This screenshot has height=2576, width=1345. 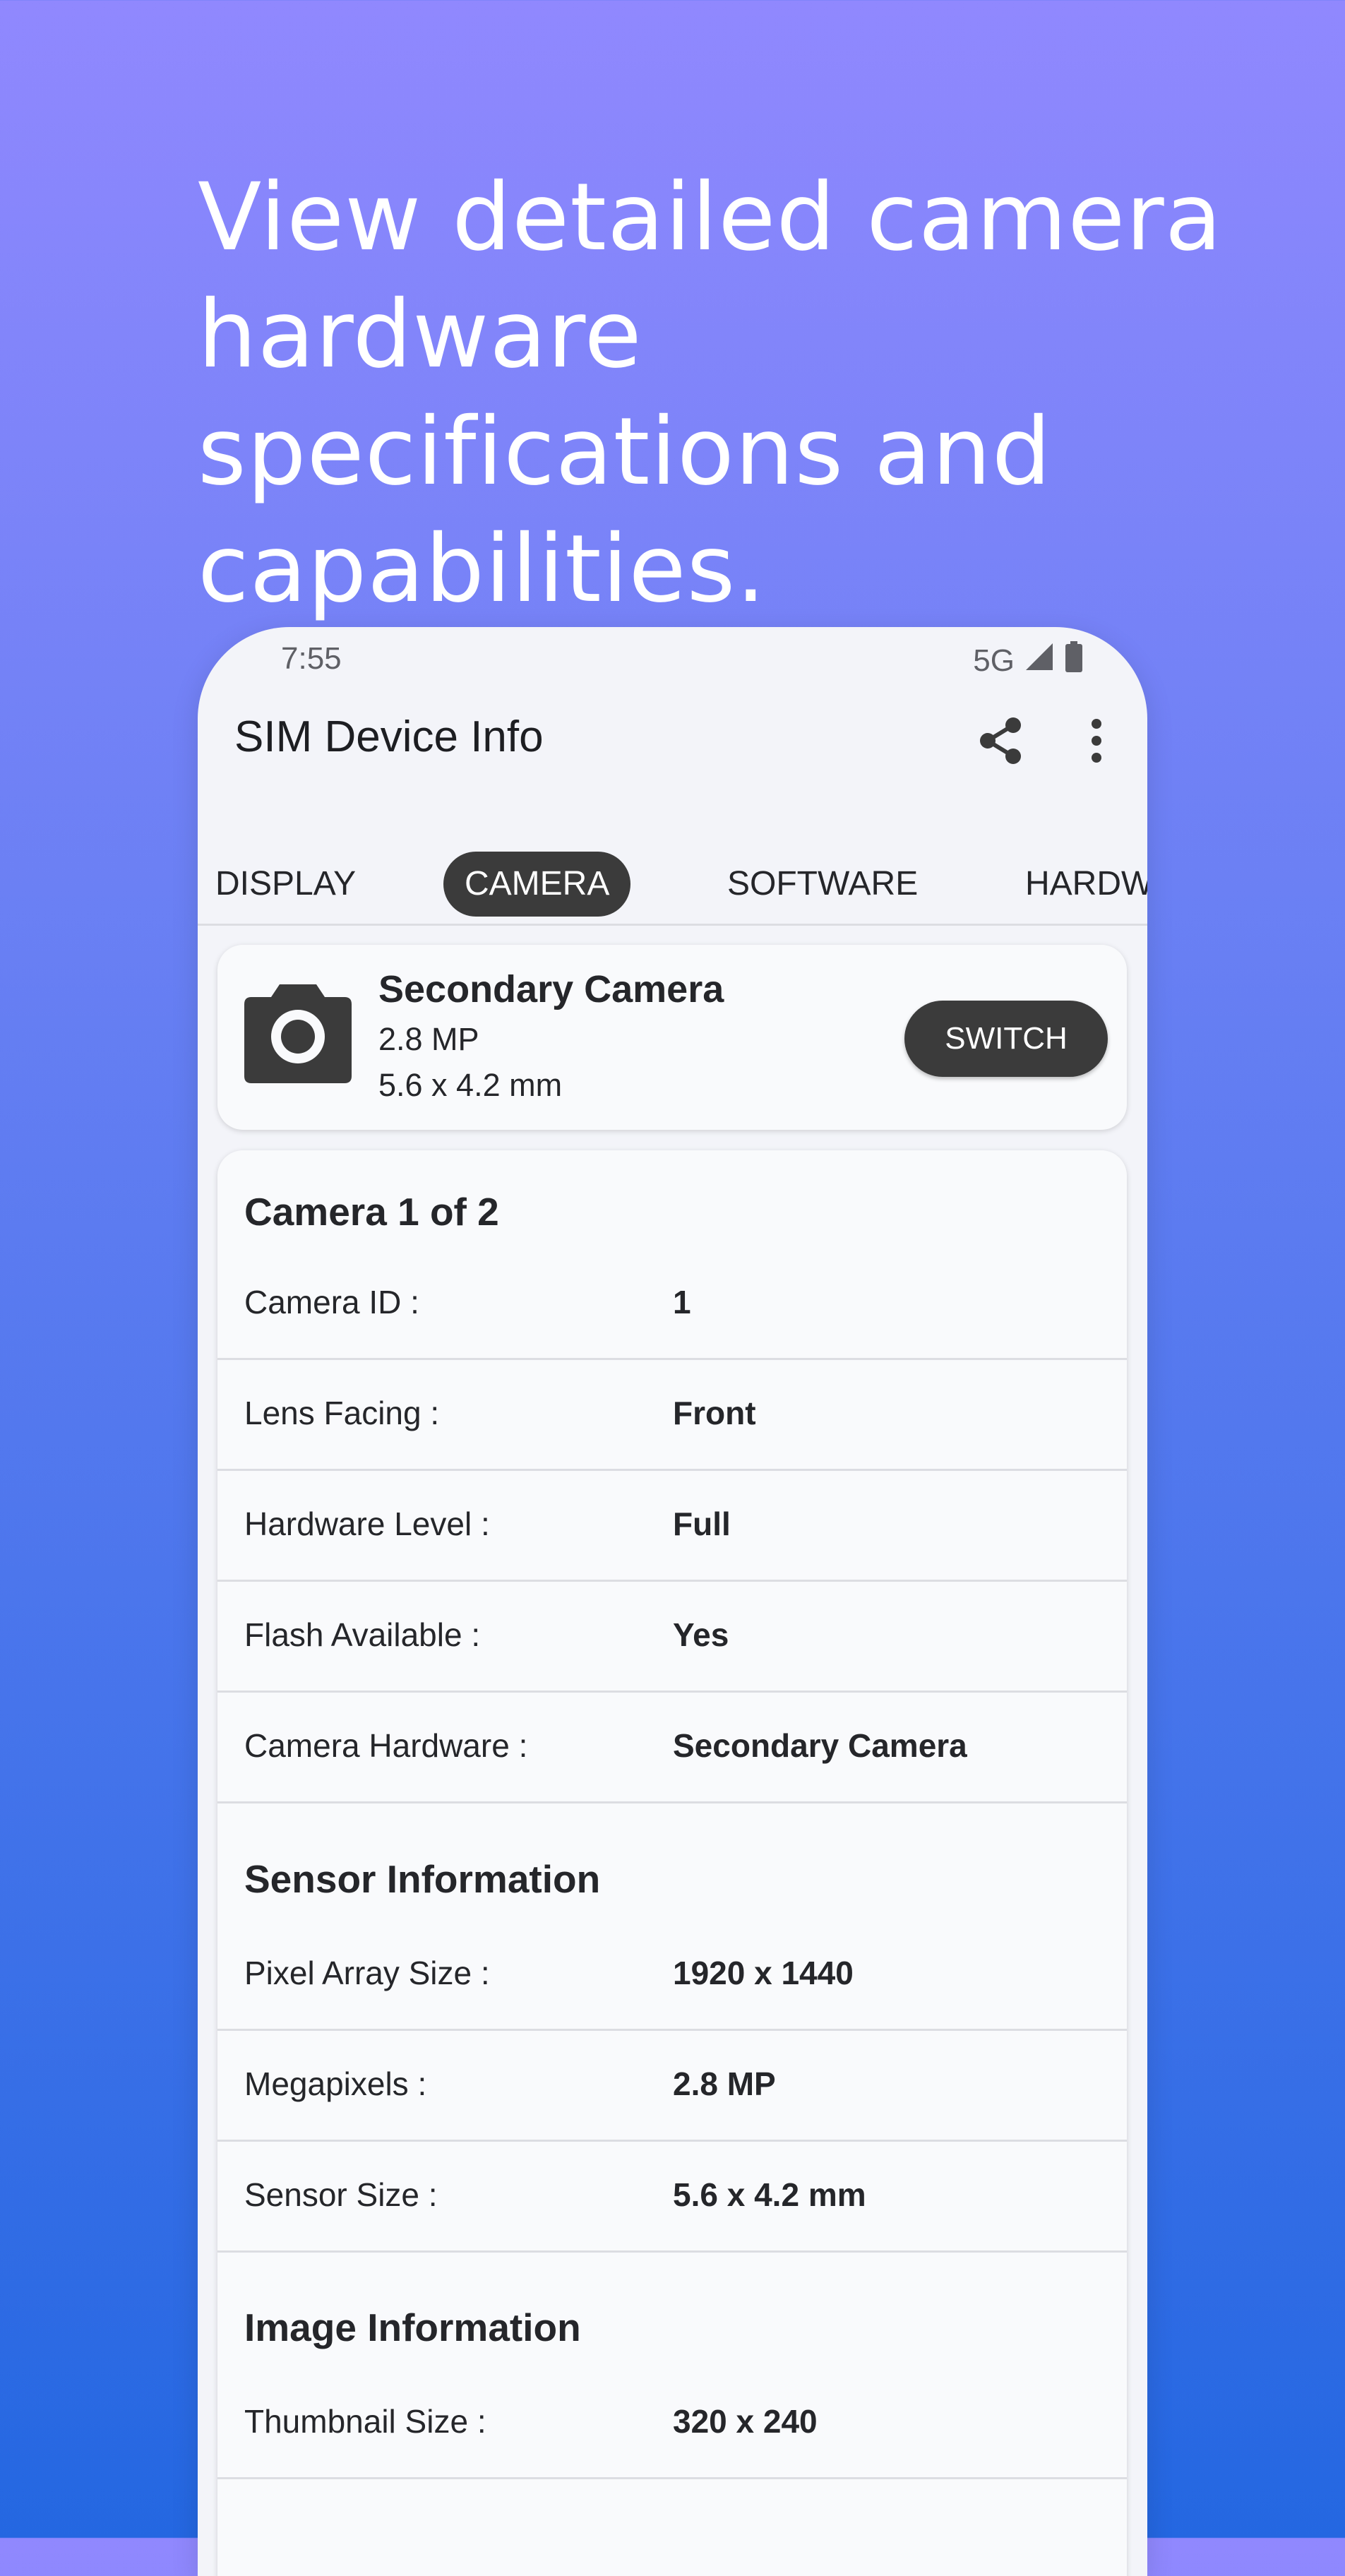 What do you see at coordinates (745, 2421) in the screenshot?
I see `detail-value: 320 x 240` at bounding box center [745, 2421].